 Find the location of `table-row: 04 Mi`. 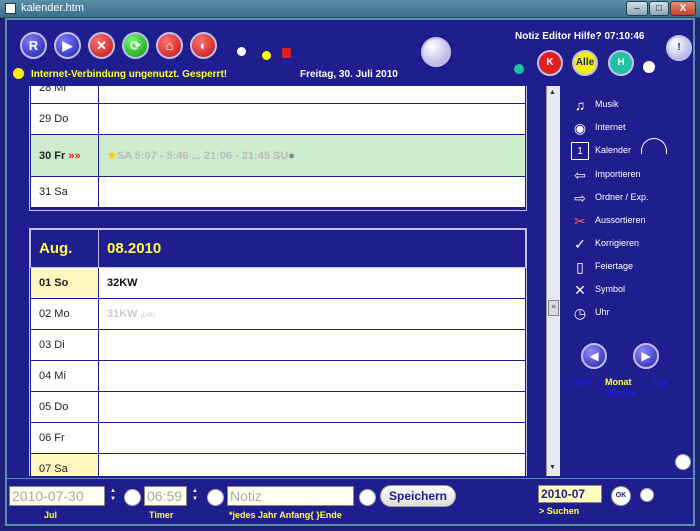

table-row: 04 Mi is located at coordinates (278, 376).